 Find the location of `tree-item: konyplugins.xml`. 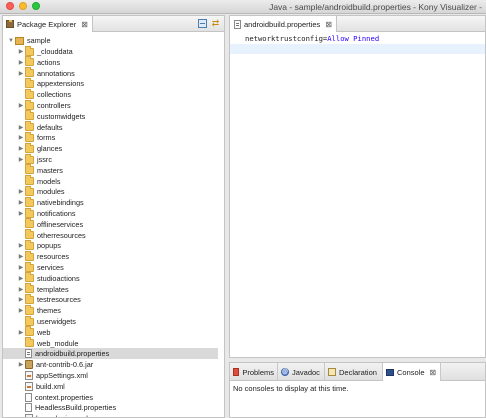

tree-item: konyplugins.xml is located at coordinates (52, 415).